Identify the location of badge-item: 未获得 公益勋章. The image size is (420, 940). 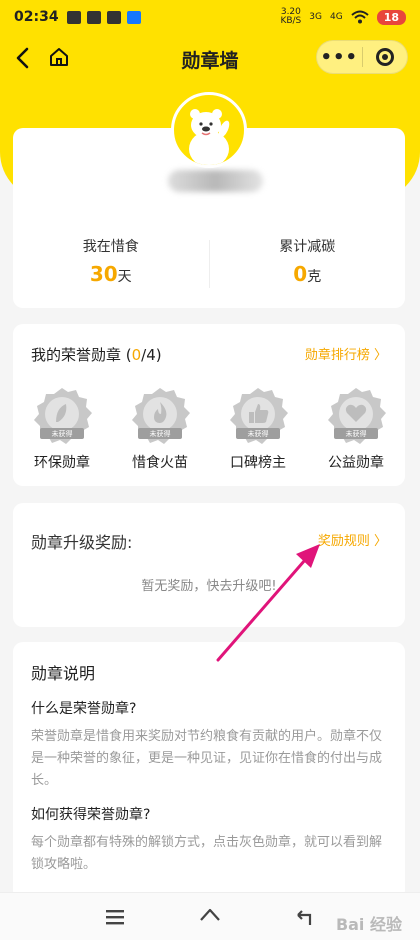
(356, 428).